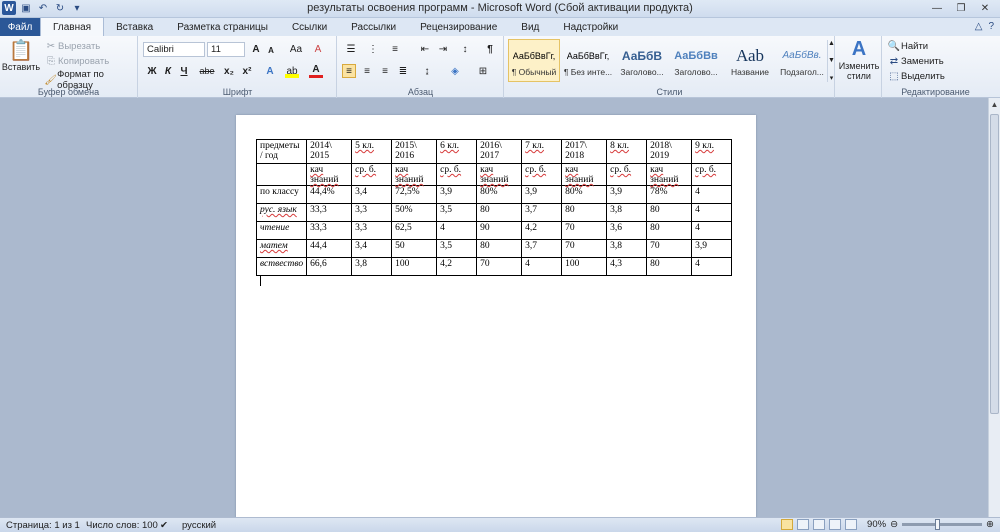 The height and width of the screenshot is (532, 1000). Describe the element at coordinates (985, 8) in the screenshot. I see `close-icon: ✕` at that location.